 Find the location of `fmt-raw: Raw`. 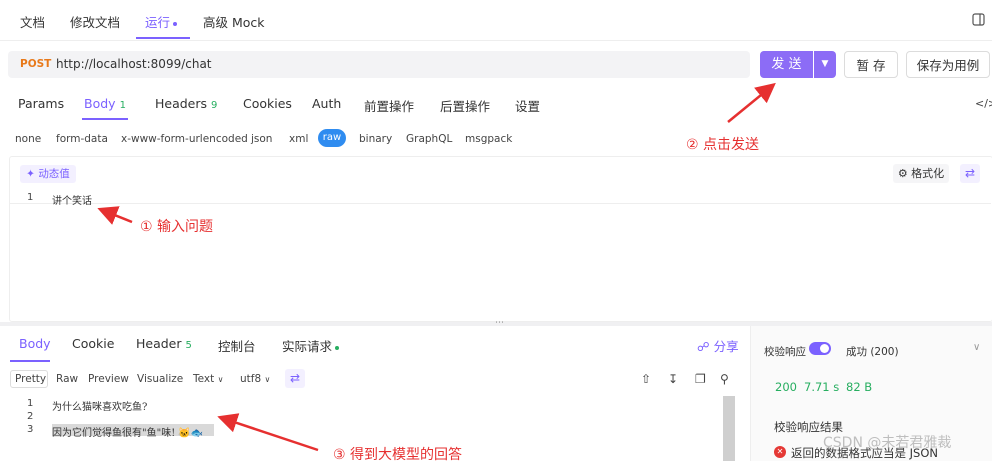

fmt-raw: Raw is located at coordinates (67, 379).